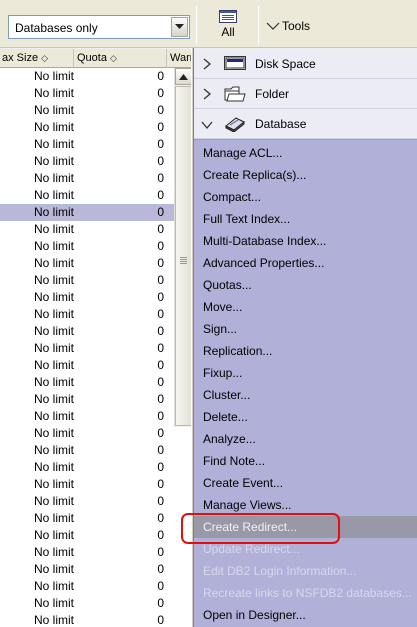 The image size is (417, 627). I want to click on database-icon, so click(235, 124).